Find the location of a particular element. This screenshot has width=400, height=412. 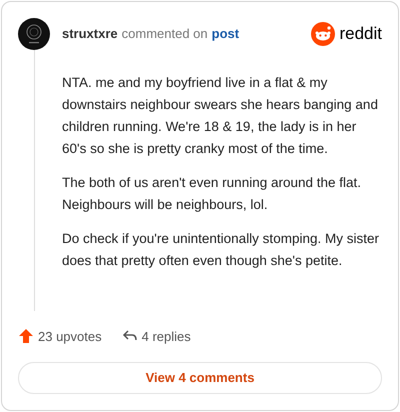

avatar-icon is located at coordinates (34, 34).